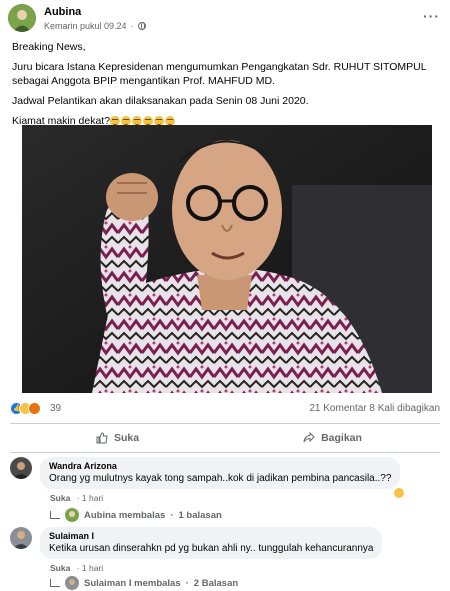  What do you see at coordinates (85, 26) in the screenshot?
I see `post-time: Kemarin pukul 09.24` at bounding box center [85, 26].